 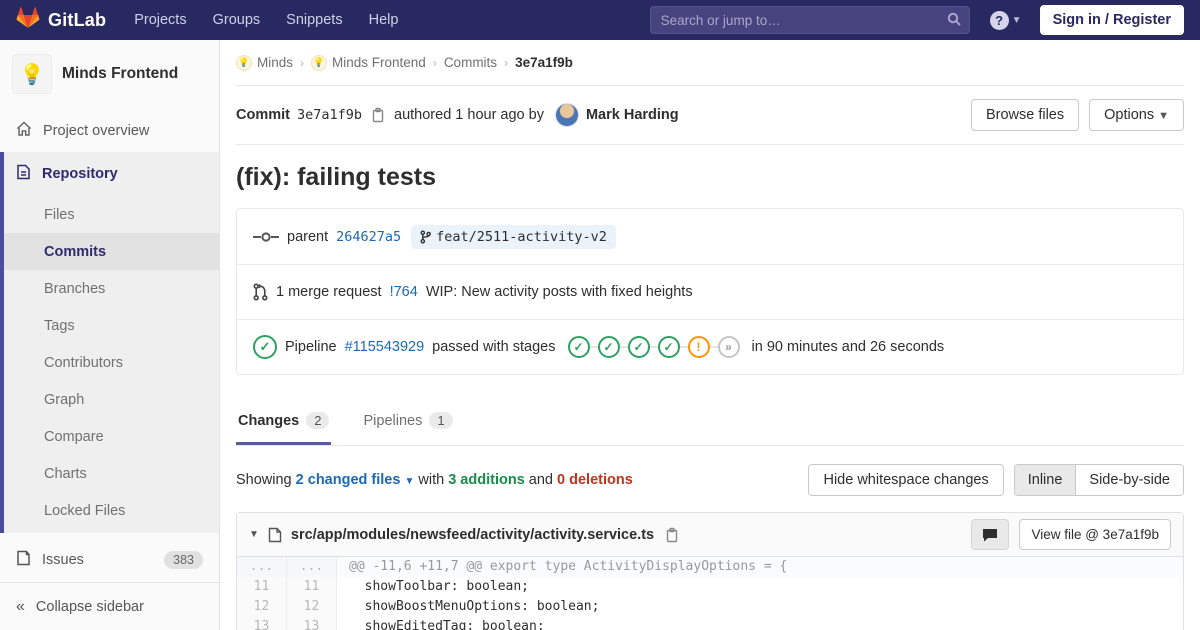 I want to click on nav-groups: Groups, so click(x=237, y=20).